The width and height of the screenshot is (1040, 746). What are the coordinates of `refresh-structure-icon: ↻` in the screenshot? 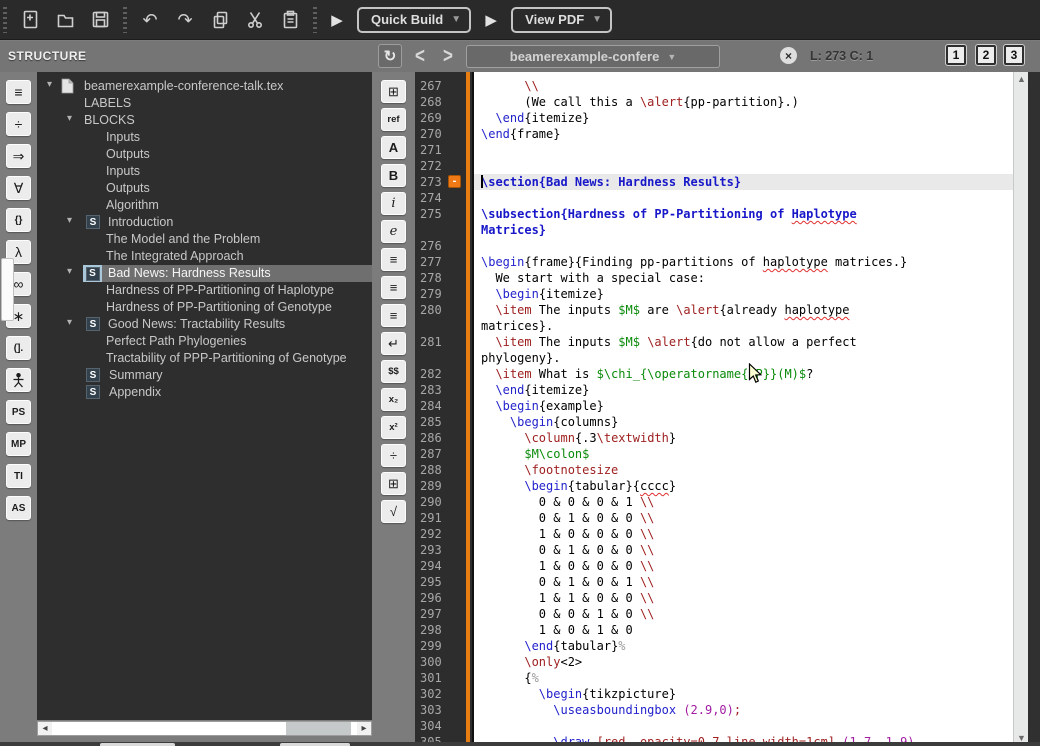 It's located at (390, 56).